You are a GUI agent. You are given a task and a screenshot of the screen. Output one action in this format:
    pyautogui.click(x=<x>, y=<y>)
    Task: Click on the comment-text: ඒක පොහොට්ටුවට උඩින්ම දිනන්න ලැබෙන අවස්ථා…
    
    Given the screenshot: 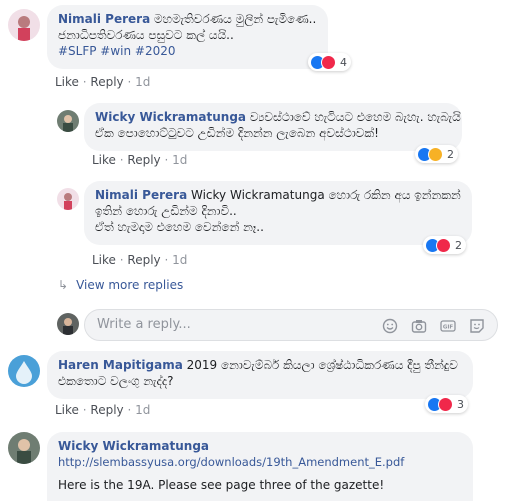 What is the action you would take?
    pyautogui.click(x=237, y=133)
    